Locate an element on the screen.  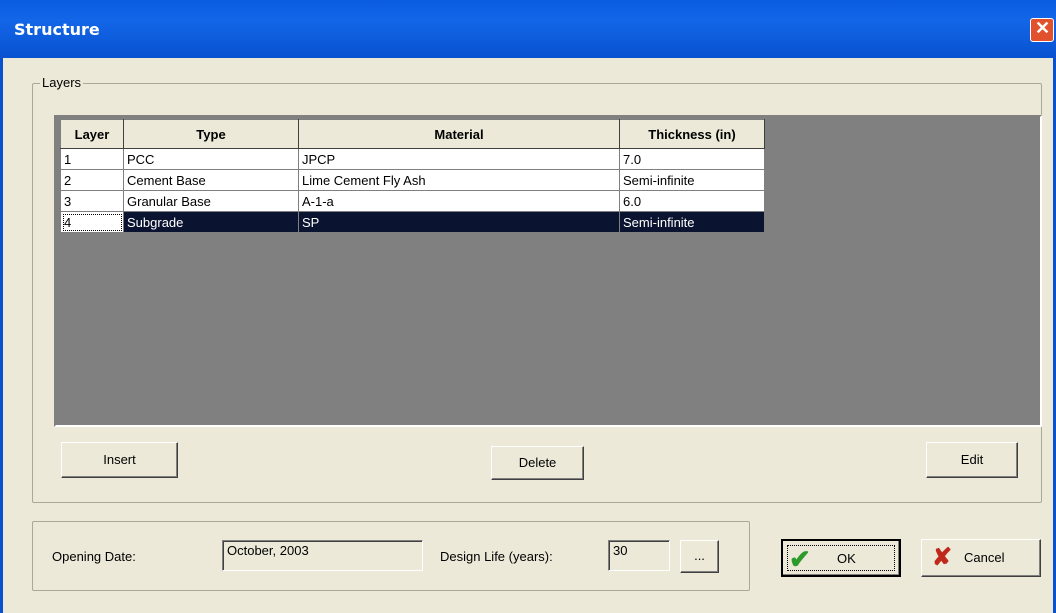
cell-type: Cement Base is located at coordinates (211, 180).